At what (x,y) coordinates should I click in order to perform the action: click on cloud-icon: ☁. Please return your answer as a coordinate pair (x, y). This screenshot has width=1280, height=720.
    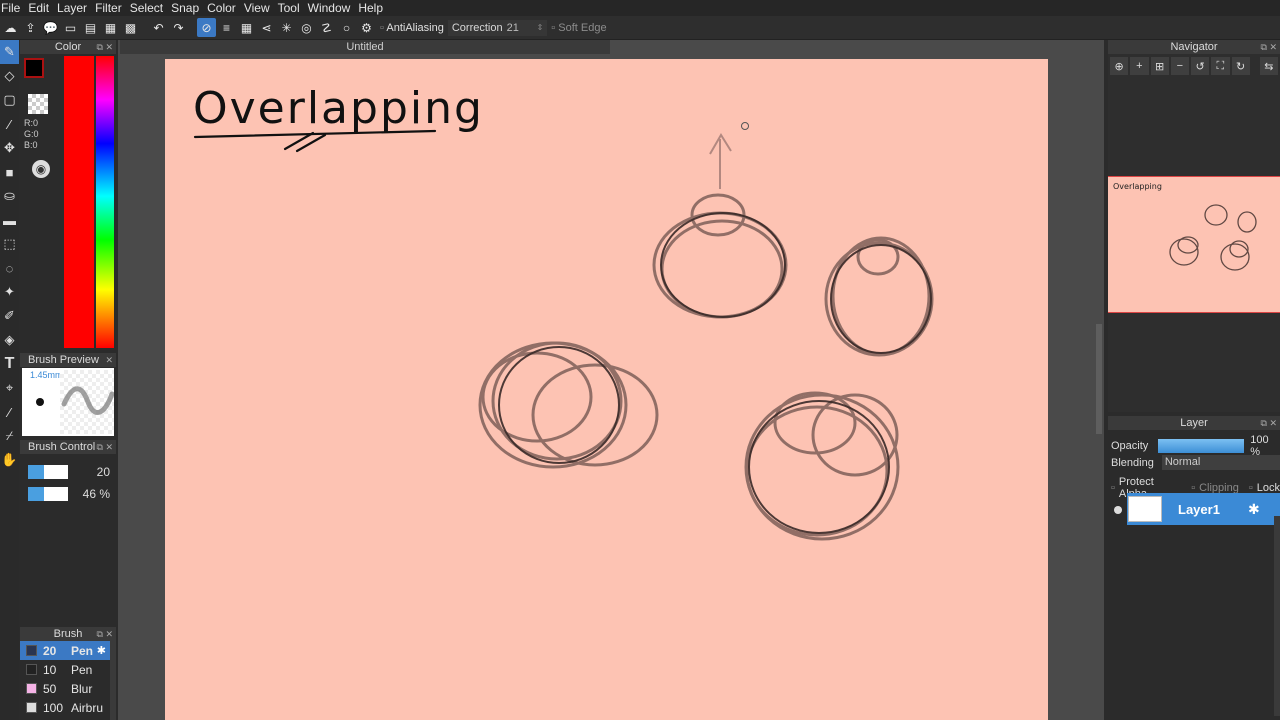
    Looking at the image, I should click on (10, 27).